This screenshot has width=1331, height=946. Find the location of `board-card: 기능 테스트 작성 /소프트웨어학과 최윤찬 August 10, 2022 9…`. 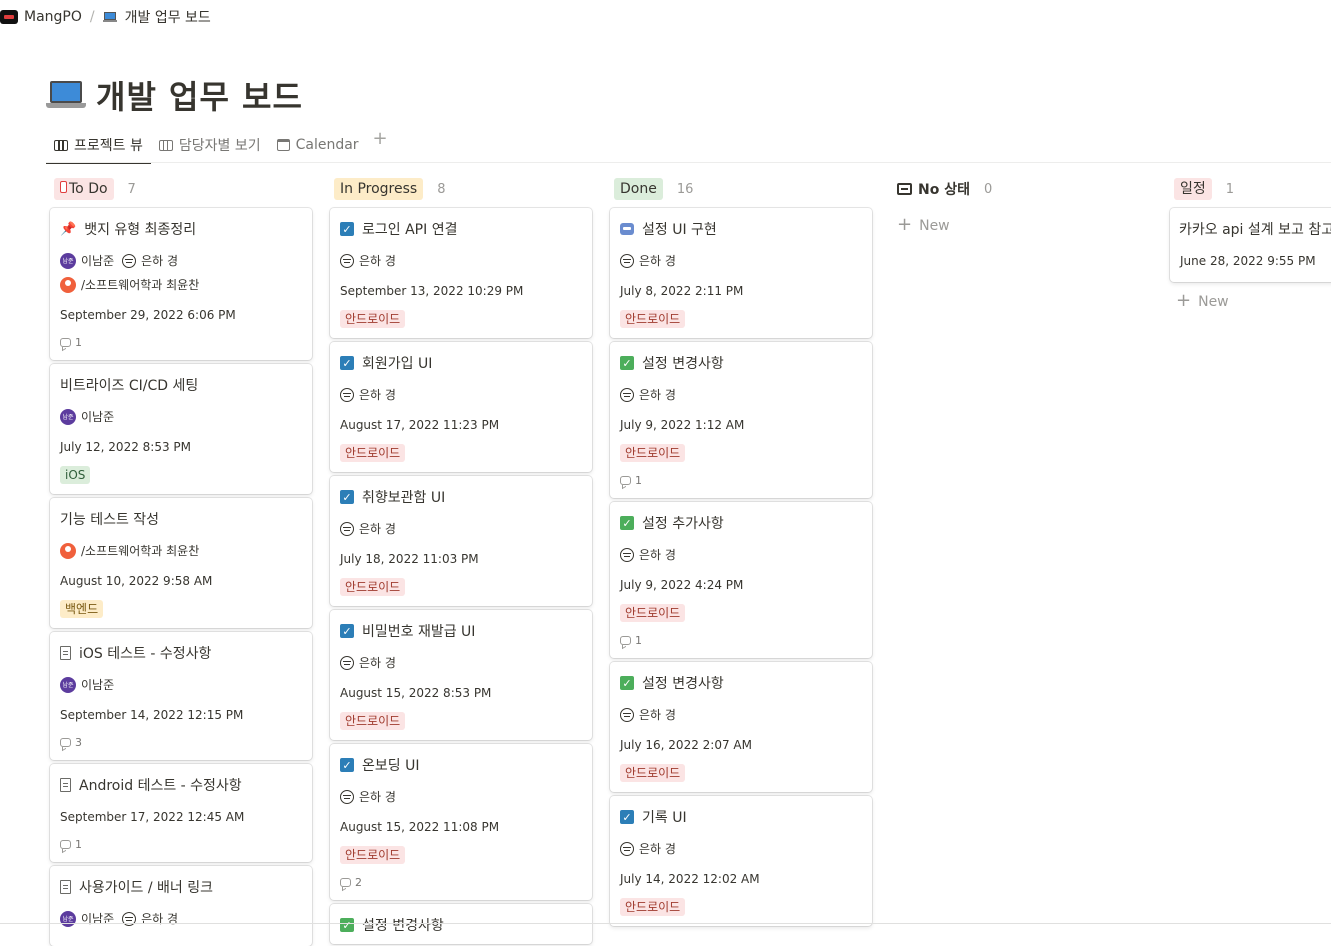

board-card: 기능 테스트 작성 /소프트웨어학과 최윤찬 August 10, 2022 9… is located at coordinates (181, 563).